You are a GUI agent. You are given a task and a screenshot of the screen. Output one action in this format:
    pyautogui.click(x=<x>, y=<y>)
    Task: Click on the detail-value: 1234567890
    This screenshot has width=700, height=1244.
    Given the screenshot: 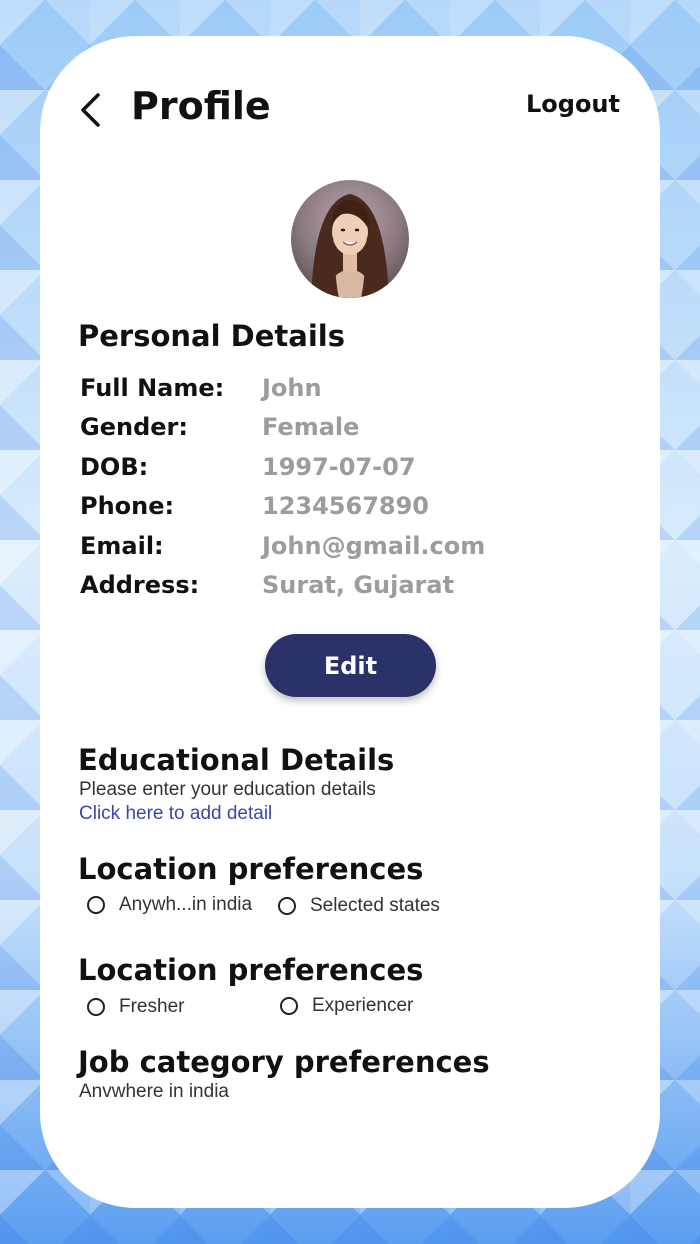 What is the action you would take?
    pyautogui.click(x=345, y=506)
    